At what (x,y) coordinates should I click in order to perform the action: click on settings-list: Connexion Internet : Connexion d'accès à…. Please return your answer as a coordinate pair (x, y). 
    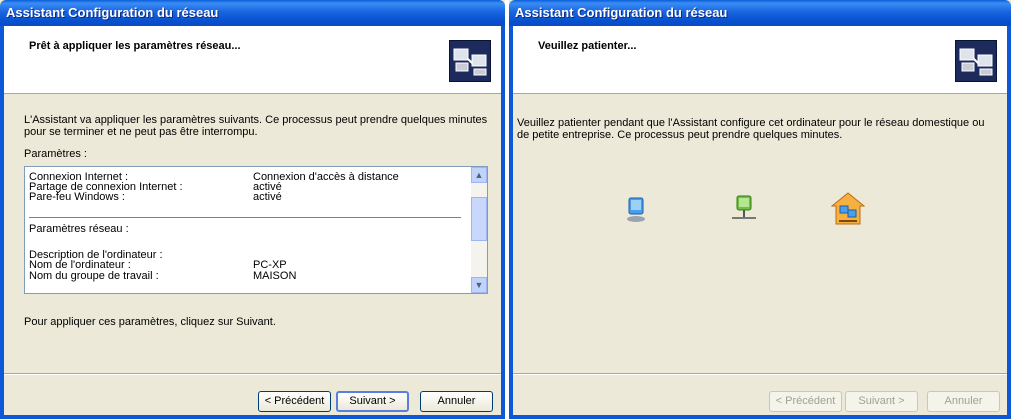
    Looking at the image, I should click on (256, 230).